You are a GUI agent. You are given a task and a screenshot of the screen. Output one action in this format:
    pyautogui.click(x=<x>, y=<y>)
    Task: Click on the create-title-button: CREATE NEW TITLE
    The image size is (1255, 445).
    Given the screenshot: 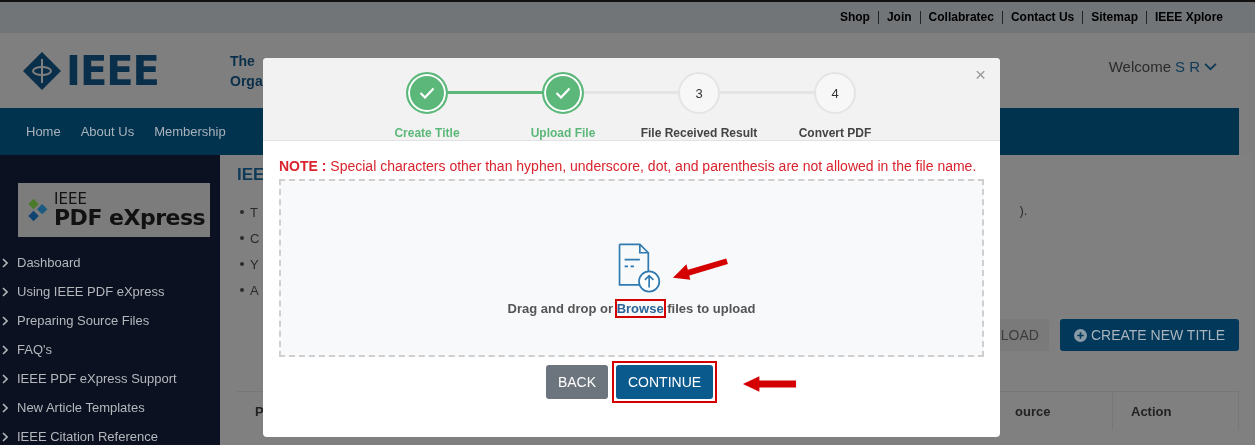 What is the action you would take?
    pyautogui.click(x=1149, y=335)
    